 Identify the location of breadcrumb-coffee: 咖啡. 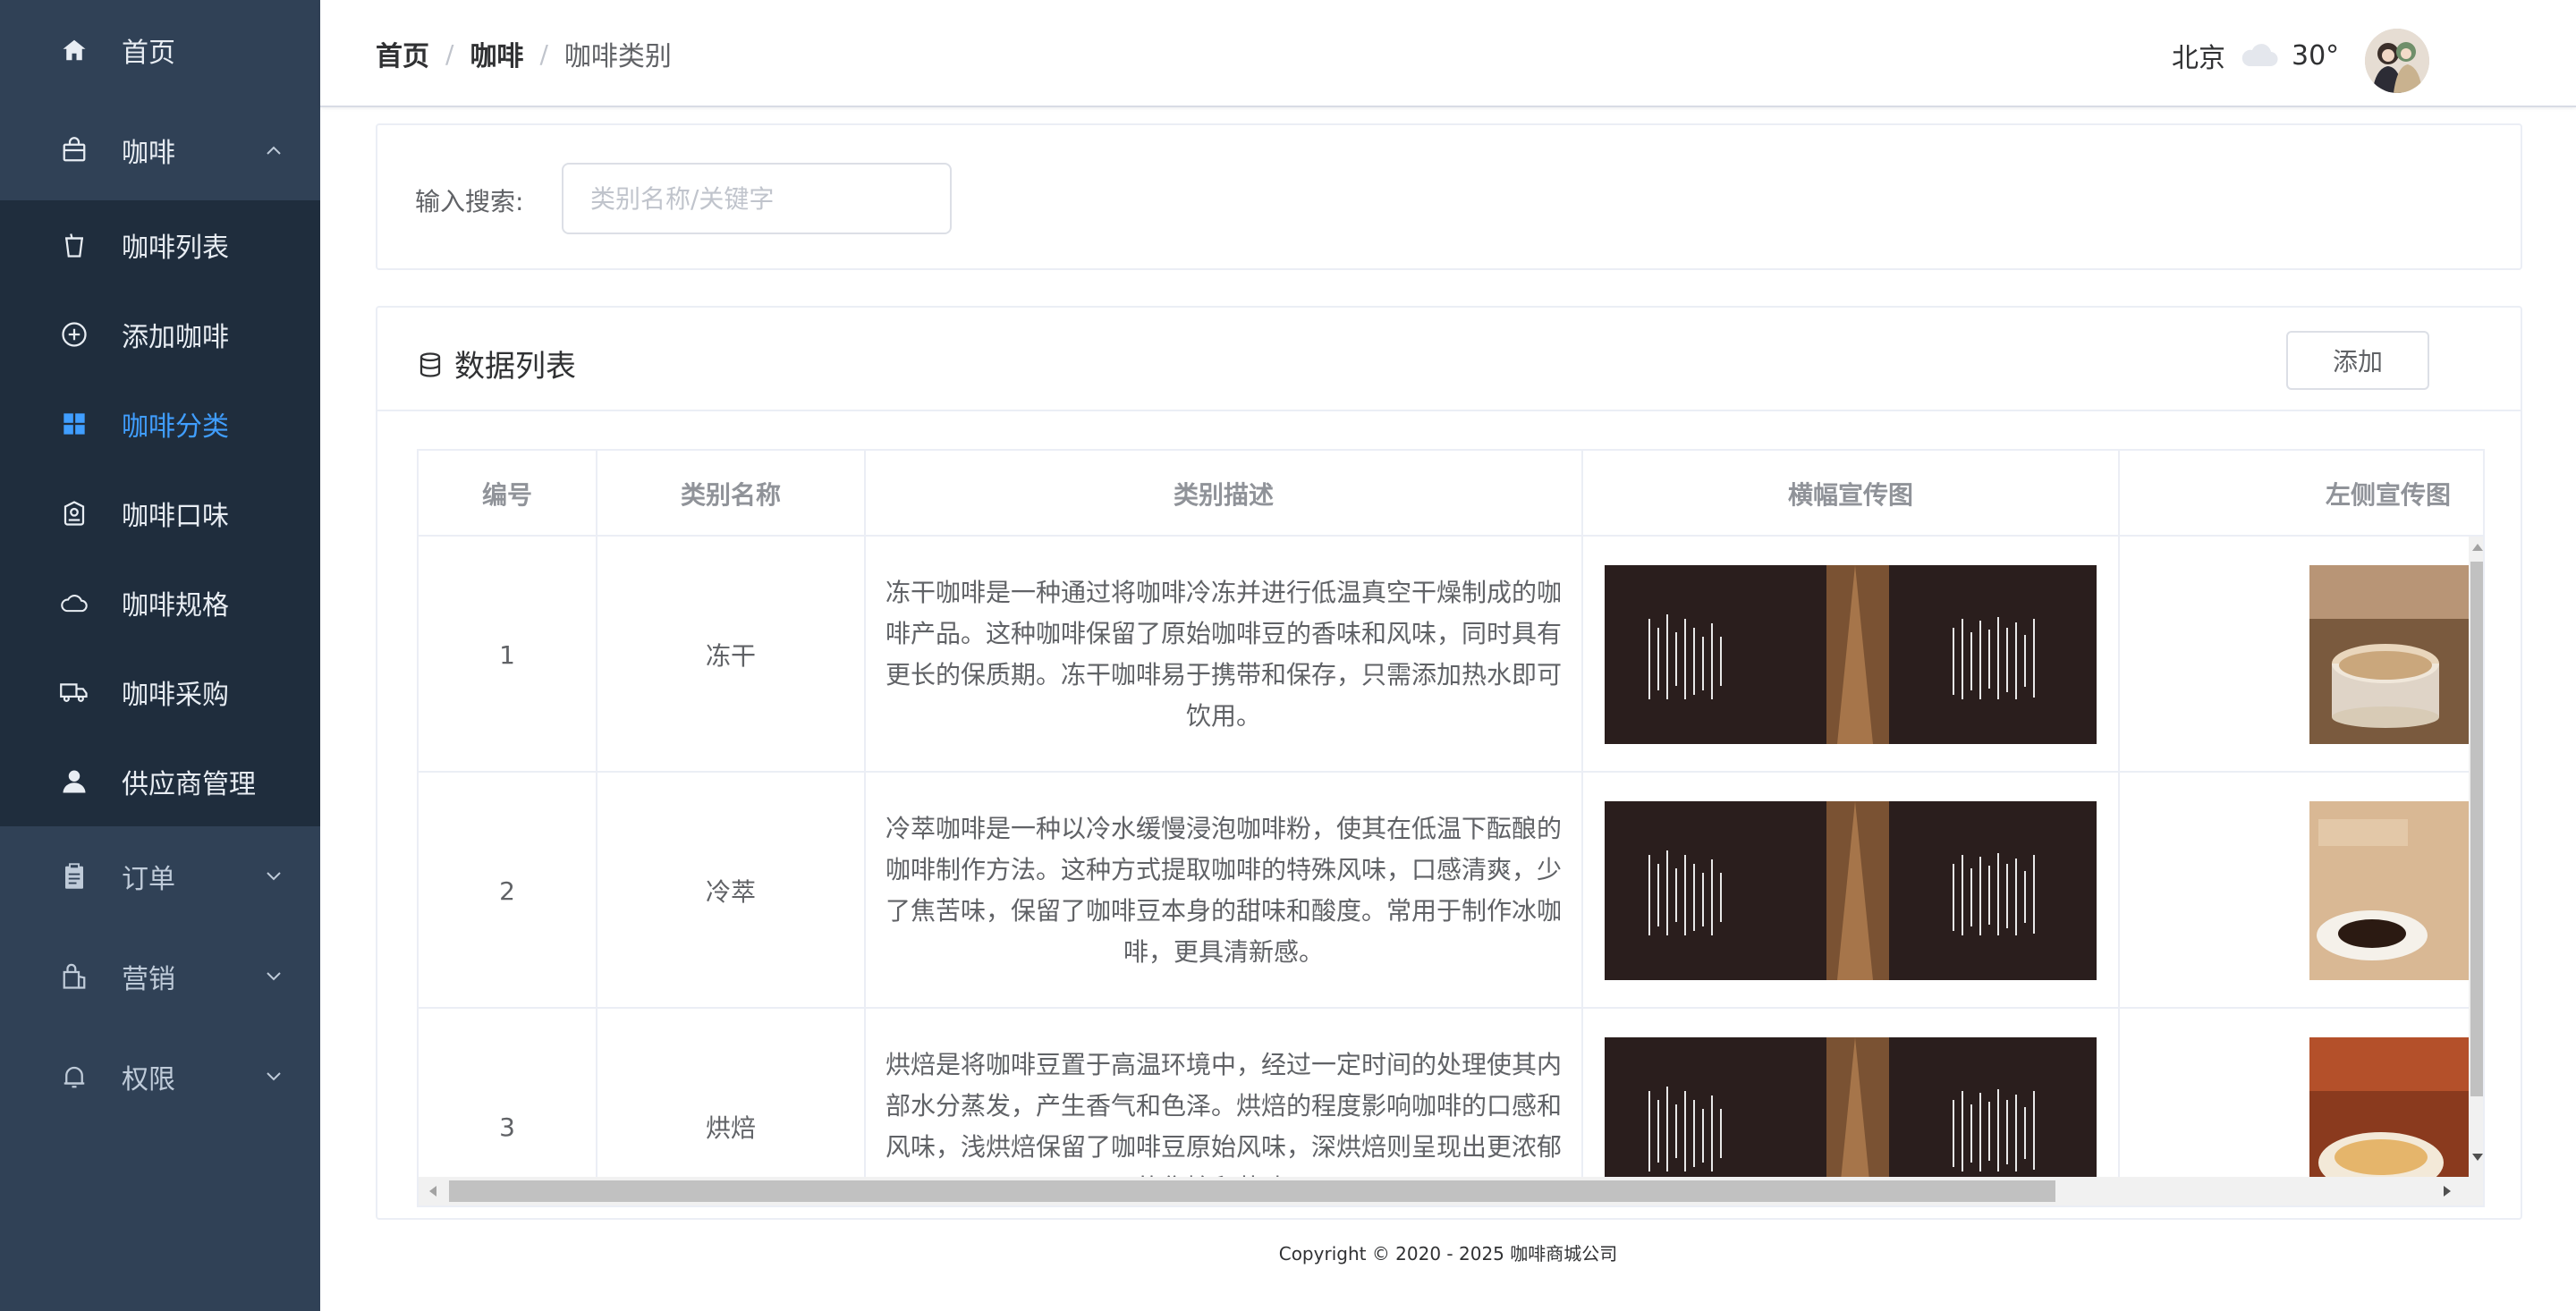
(496, 53).